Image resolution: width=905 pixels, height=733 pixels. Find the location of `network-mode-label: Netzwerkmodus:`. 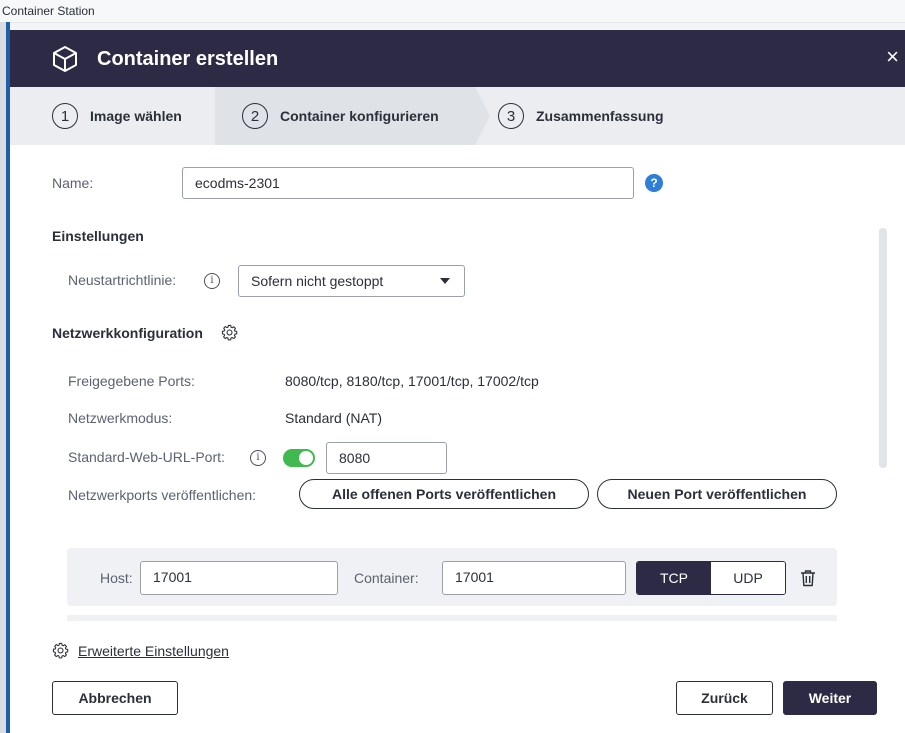

network-mode-label: Netzwerkmodus: is located at coordinates (120, 418).